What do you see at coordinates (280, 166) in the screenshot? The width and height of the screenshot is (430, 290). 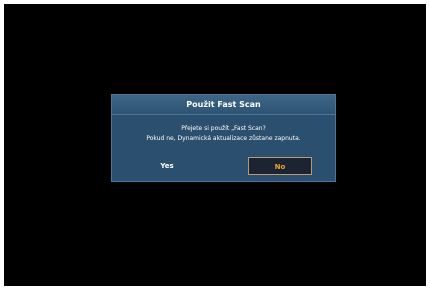 I see `no-button: No` at bounding box center [280, 166].